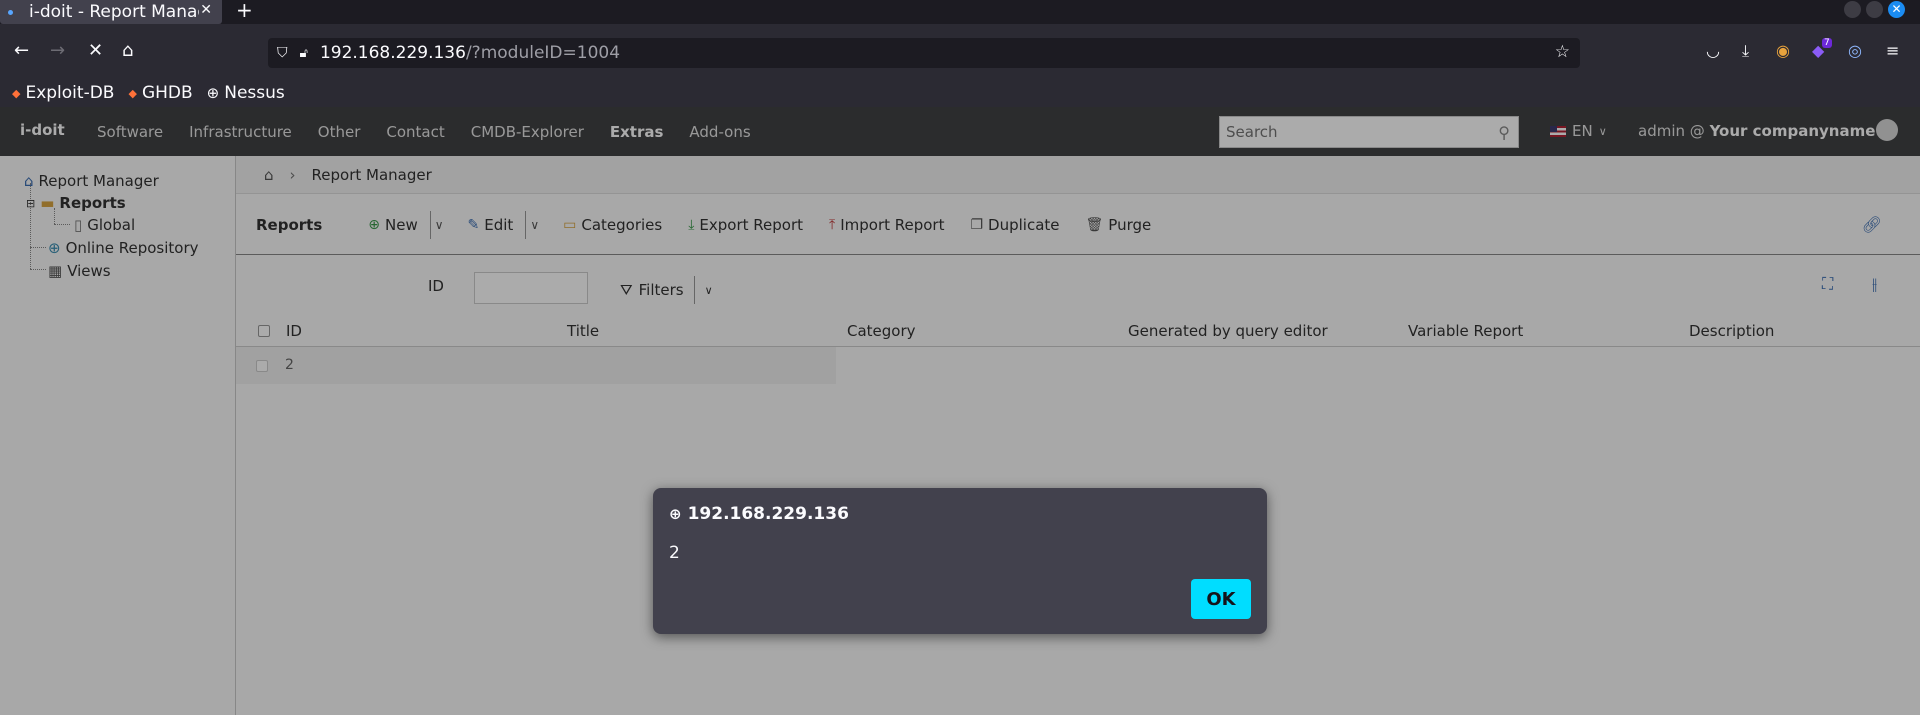 This screenshot has width=1920, height=715. Describe the element at coordinates (1892, 50) in the screenshot. I see `hamburger-menu-icon: ≡` at that location.